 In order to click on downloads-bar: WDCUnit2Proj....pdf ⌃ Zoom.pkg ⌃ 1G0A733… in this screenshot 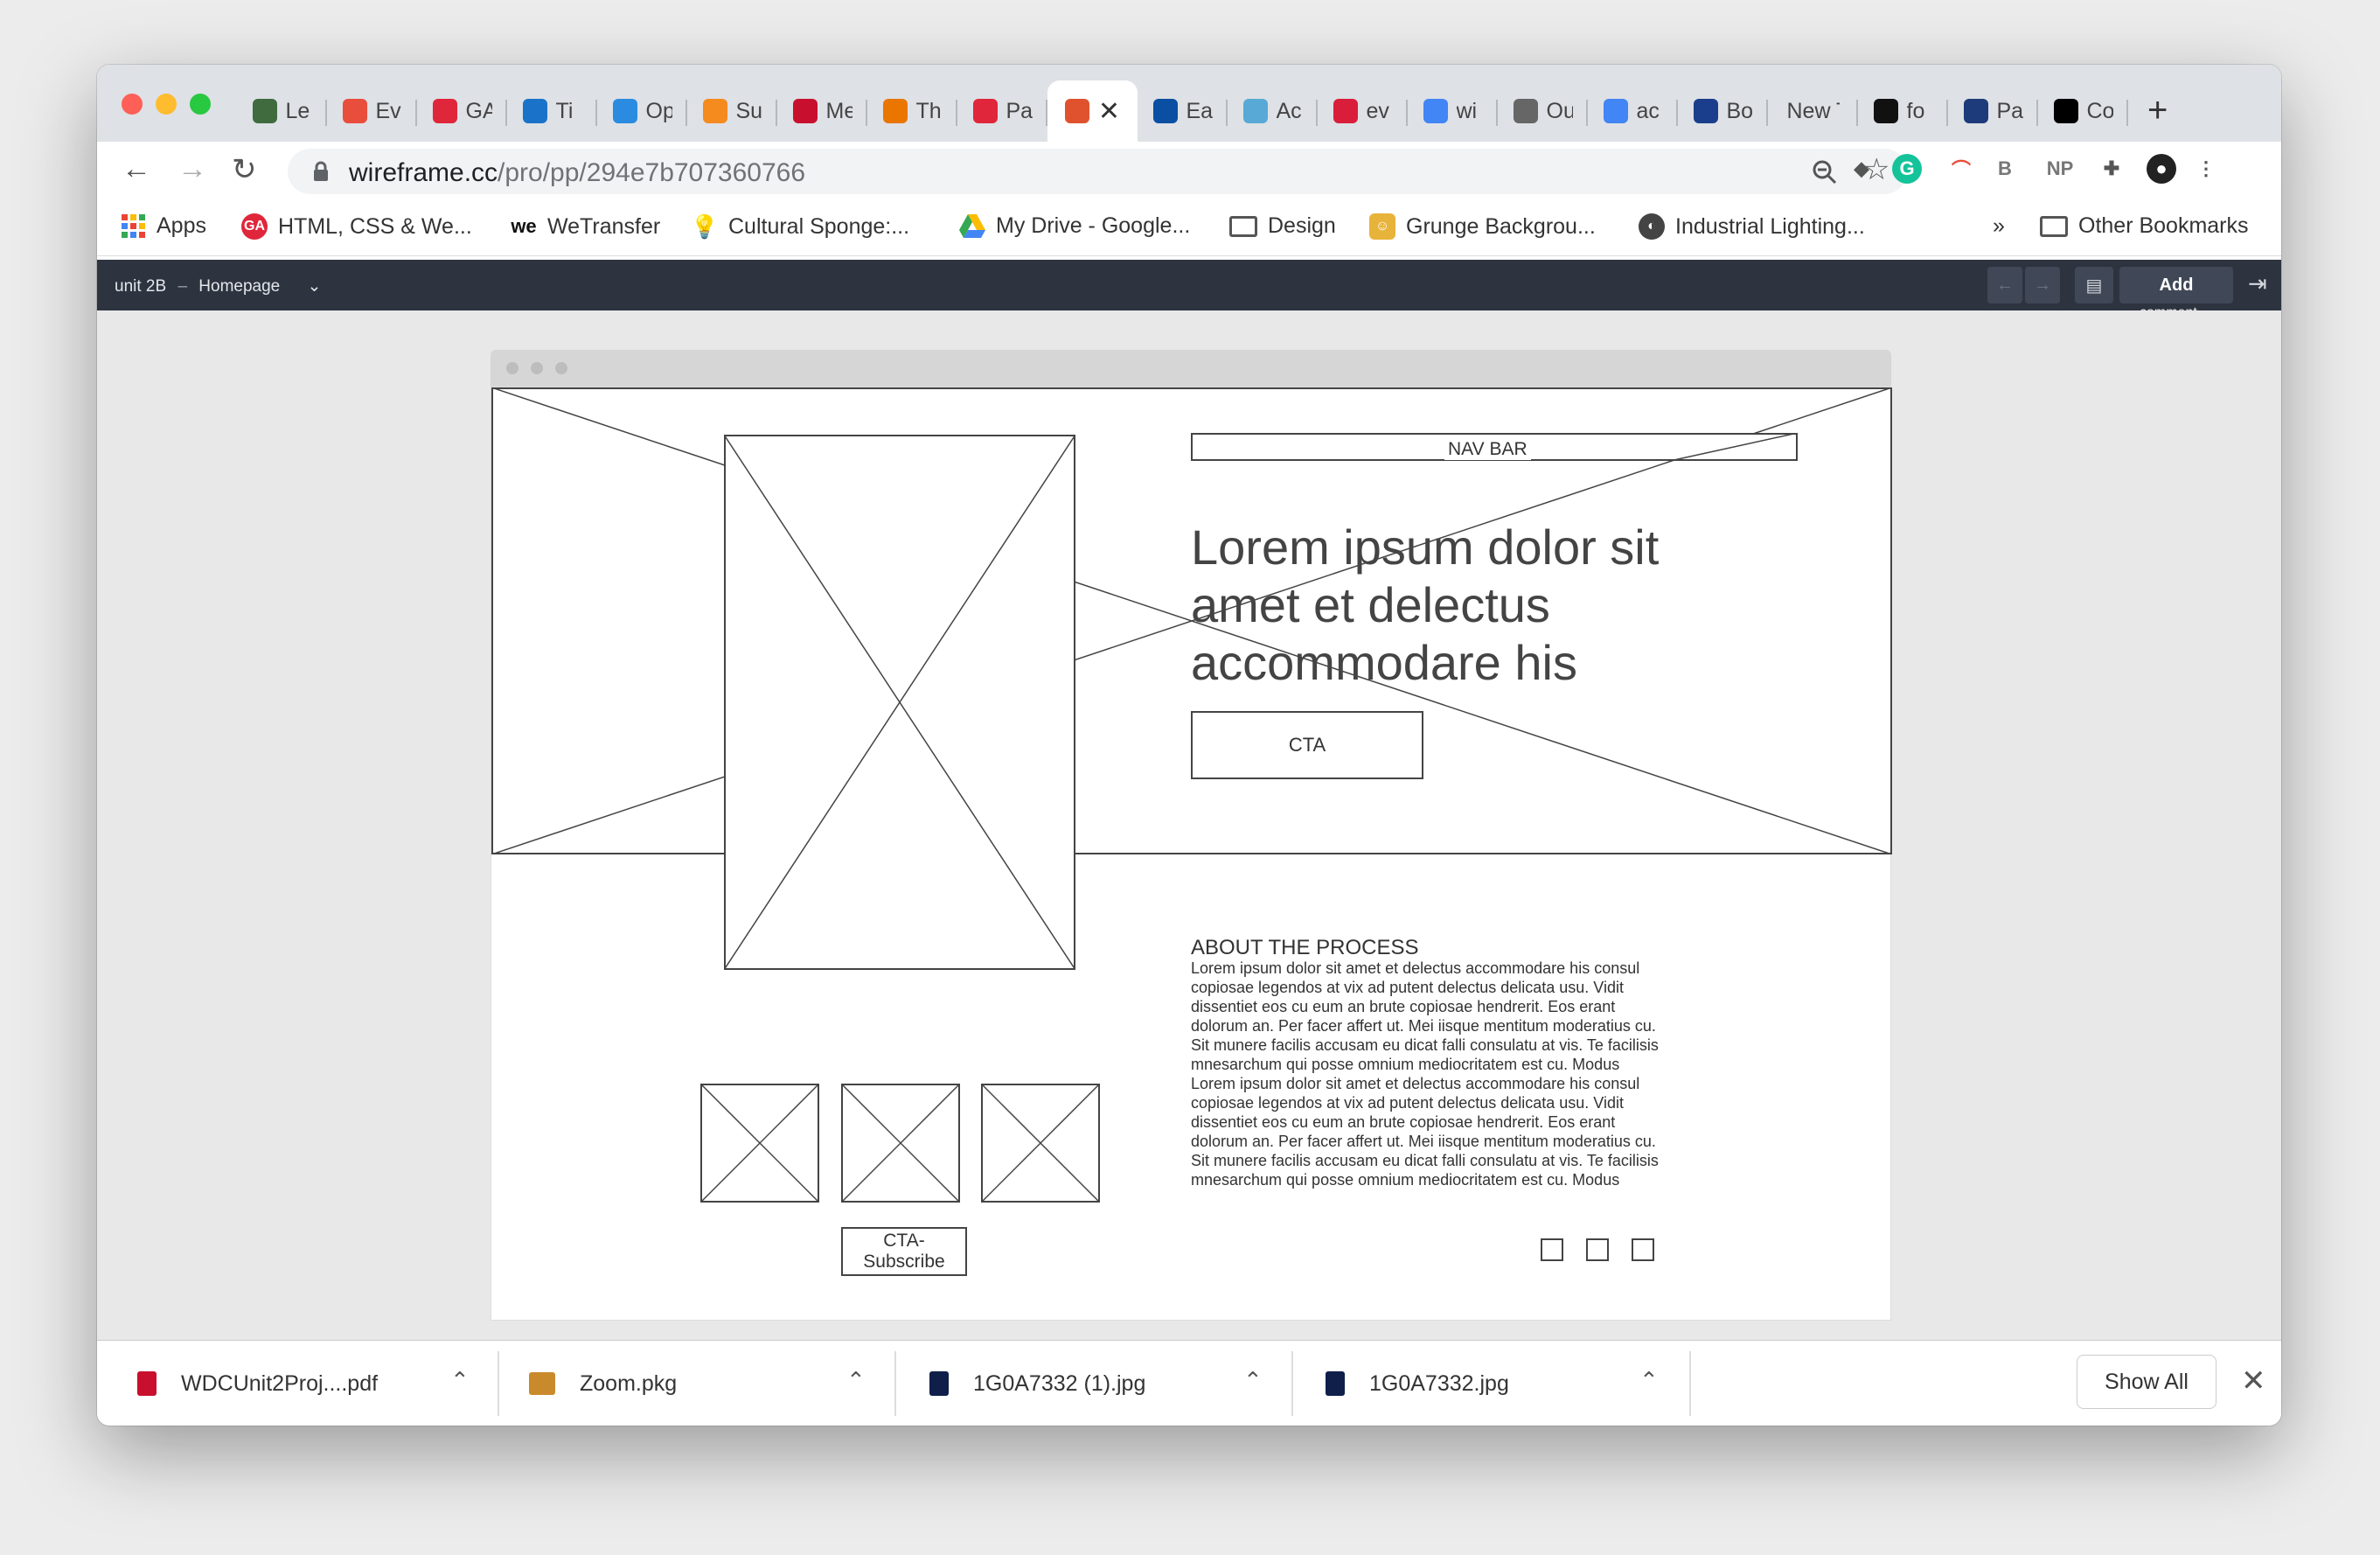, I will do `click(1189, 1383)`.